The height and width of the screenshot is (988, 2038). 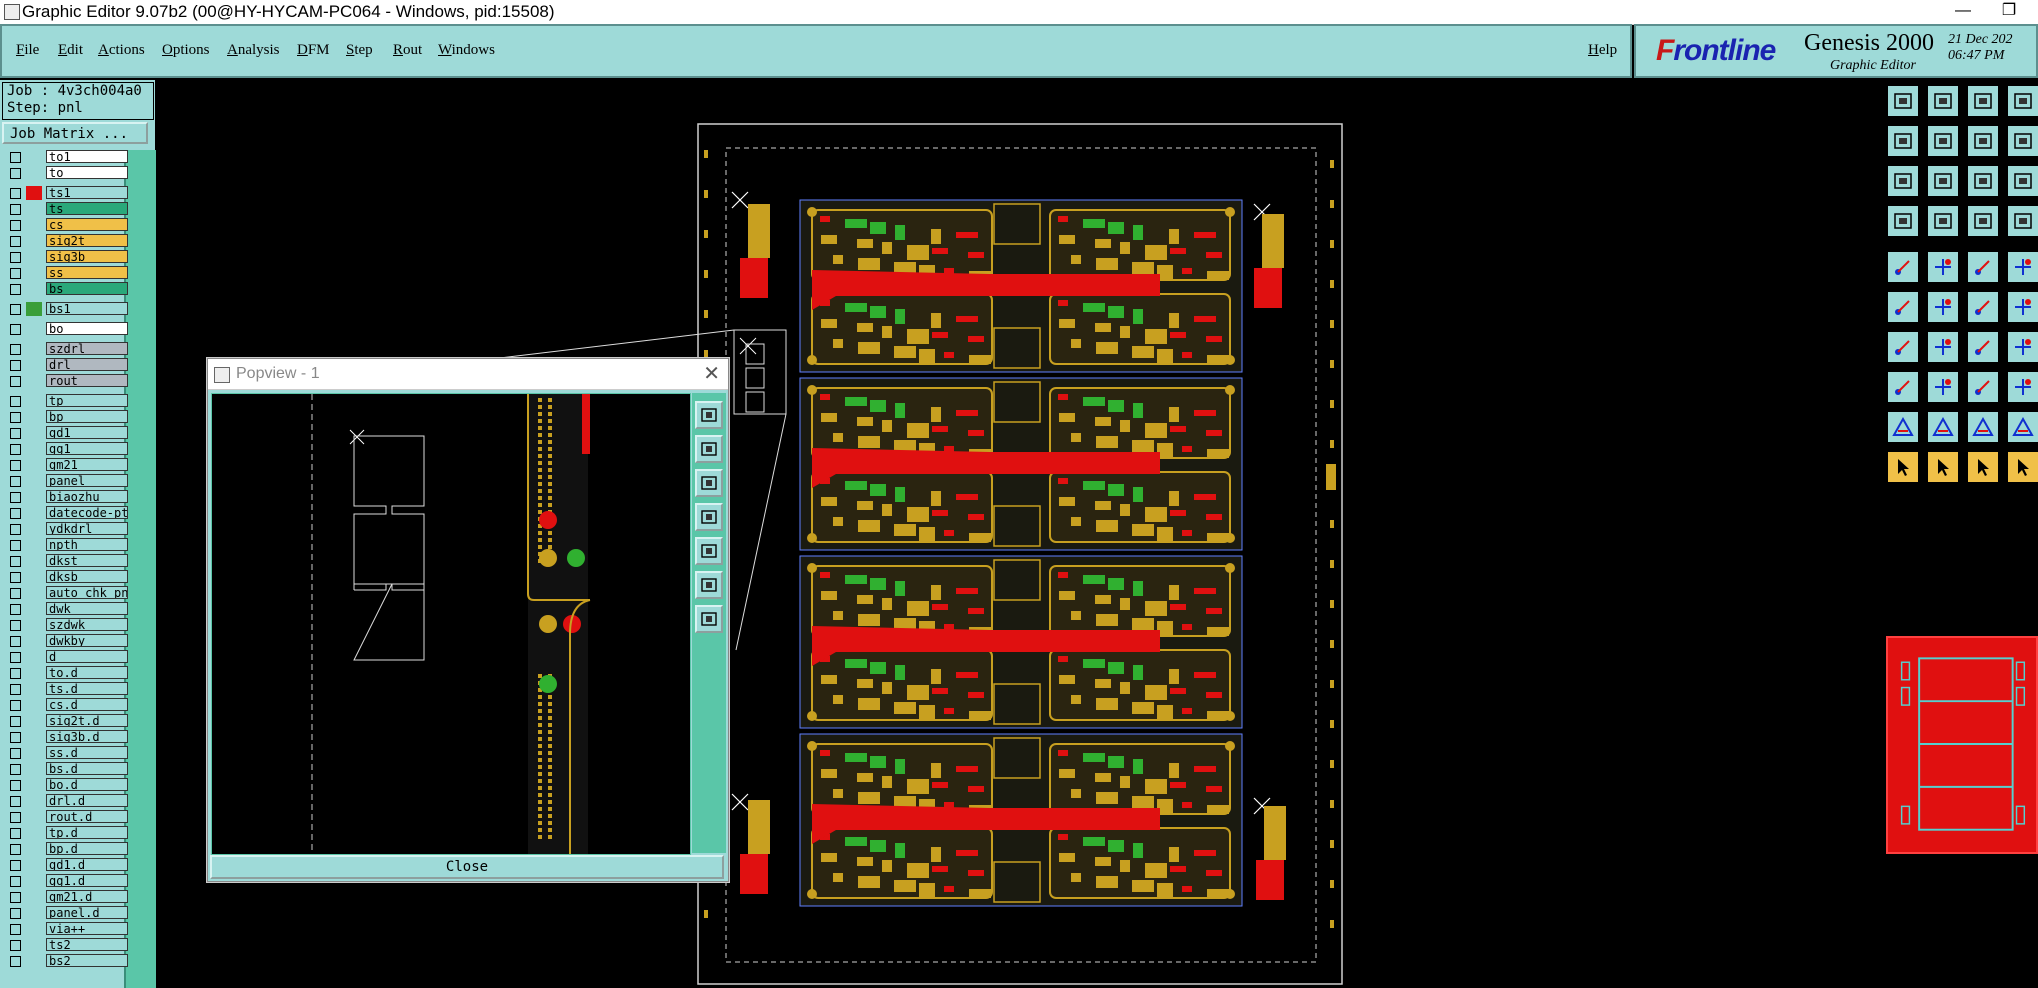 I want to click on layer-row-ss.d: ss.d, so click(x=67, y=753).